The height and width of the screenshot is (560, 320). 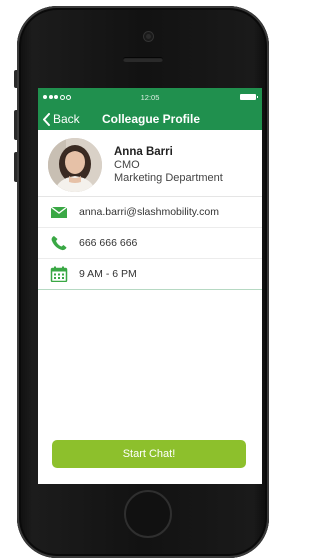 I want to click on profile-photo, so click(x=75, y=165).